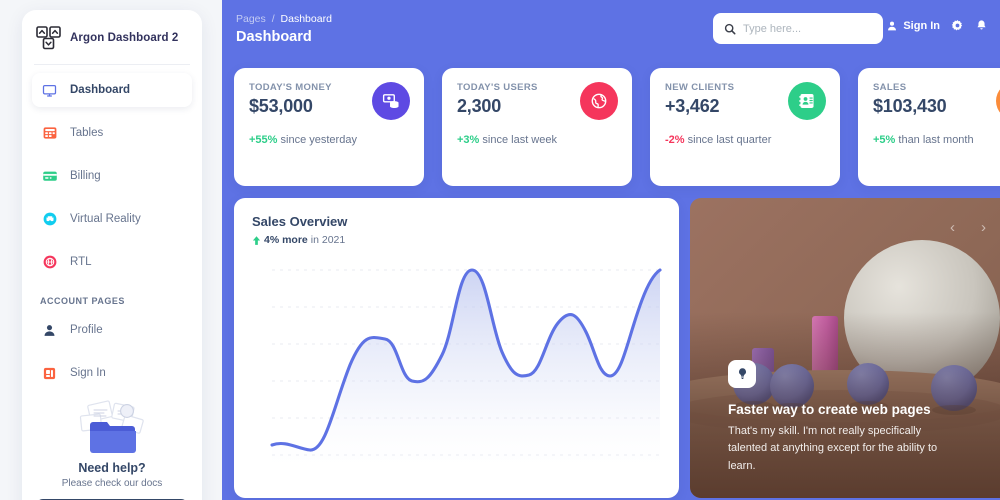 The width and height of the screenshot is (1000, 500). What do you see at coordinates (49, 90) in the screenshot?
I see `monitor-icon` at bounding box center [49, 90].